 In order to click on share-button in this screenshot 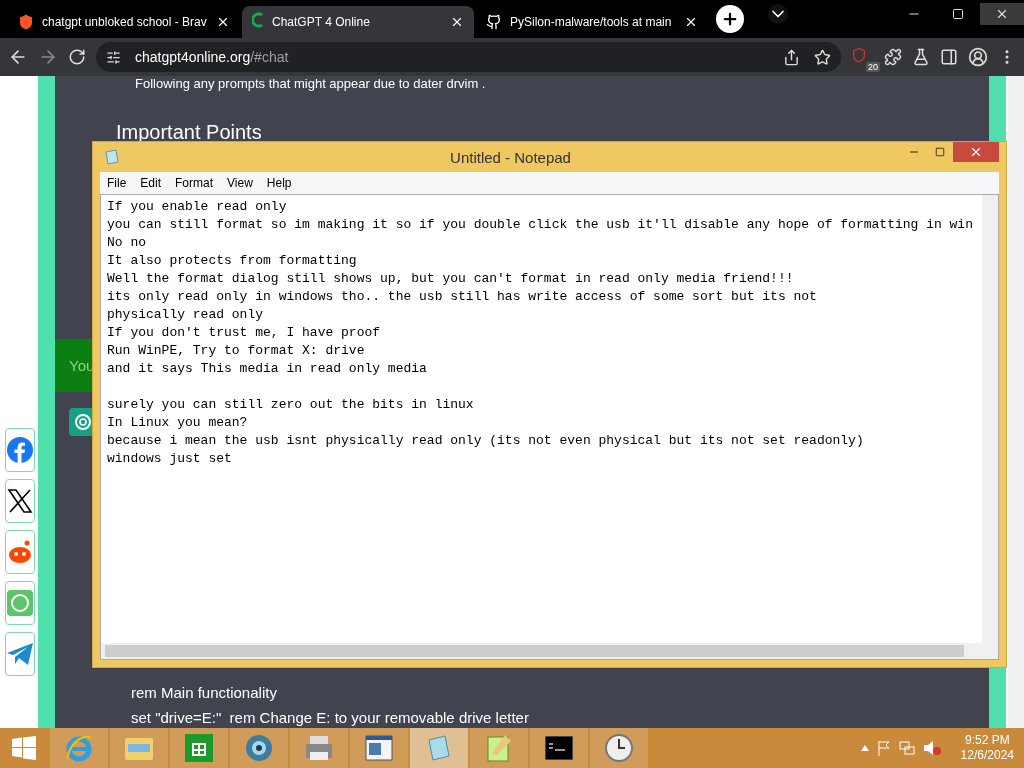, I will do `click(20, 501)`.